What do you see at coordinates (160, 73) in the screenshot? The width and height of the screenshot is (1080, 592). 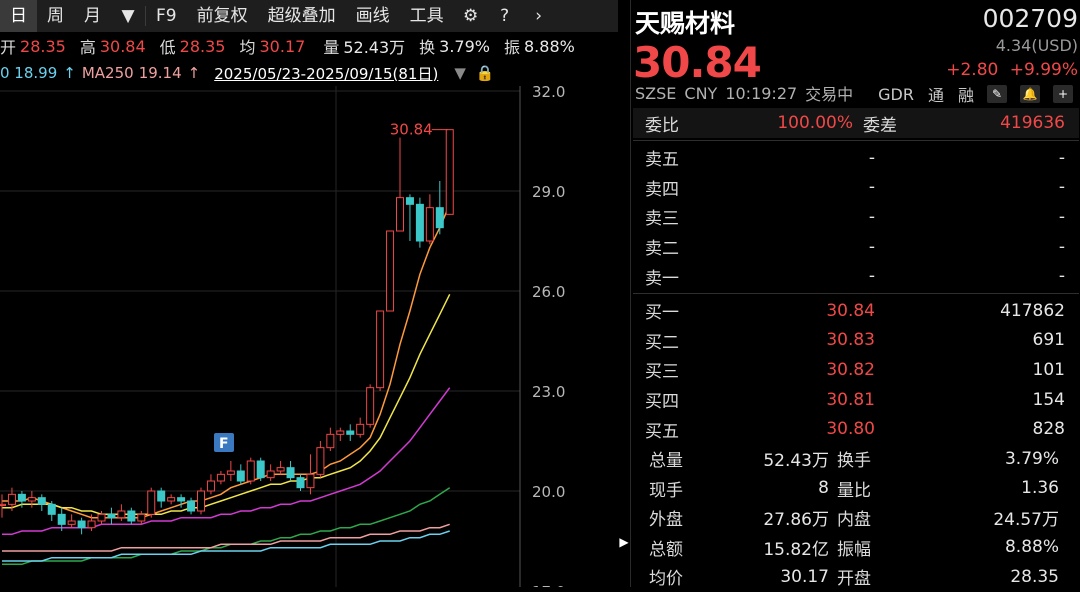 I see `ma250-value: 19.14` at bounding box center [160, 73].